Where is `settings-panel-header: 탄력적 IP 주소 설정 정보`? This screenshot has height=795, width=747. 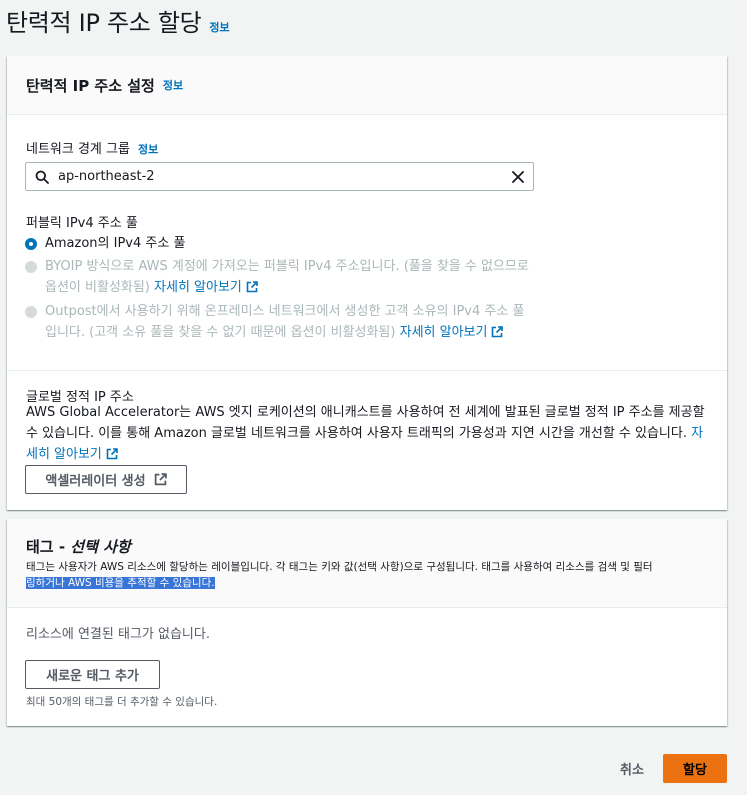
settings-panel-header: 탄력적 IP 주소 설정 정보 is located at coordinates (367, 85).